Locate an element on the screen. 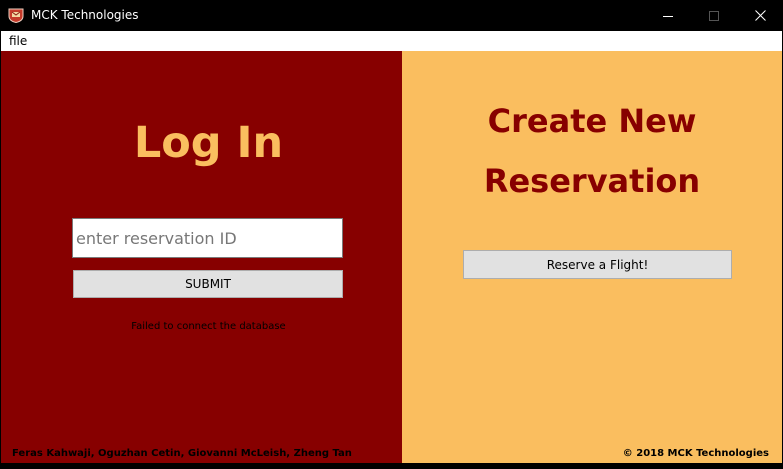 The height and width of the screenshot is (469, 783). minimize-icon is located at coordinates (668, 15).